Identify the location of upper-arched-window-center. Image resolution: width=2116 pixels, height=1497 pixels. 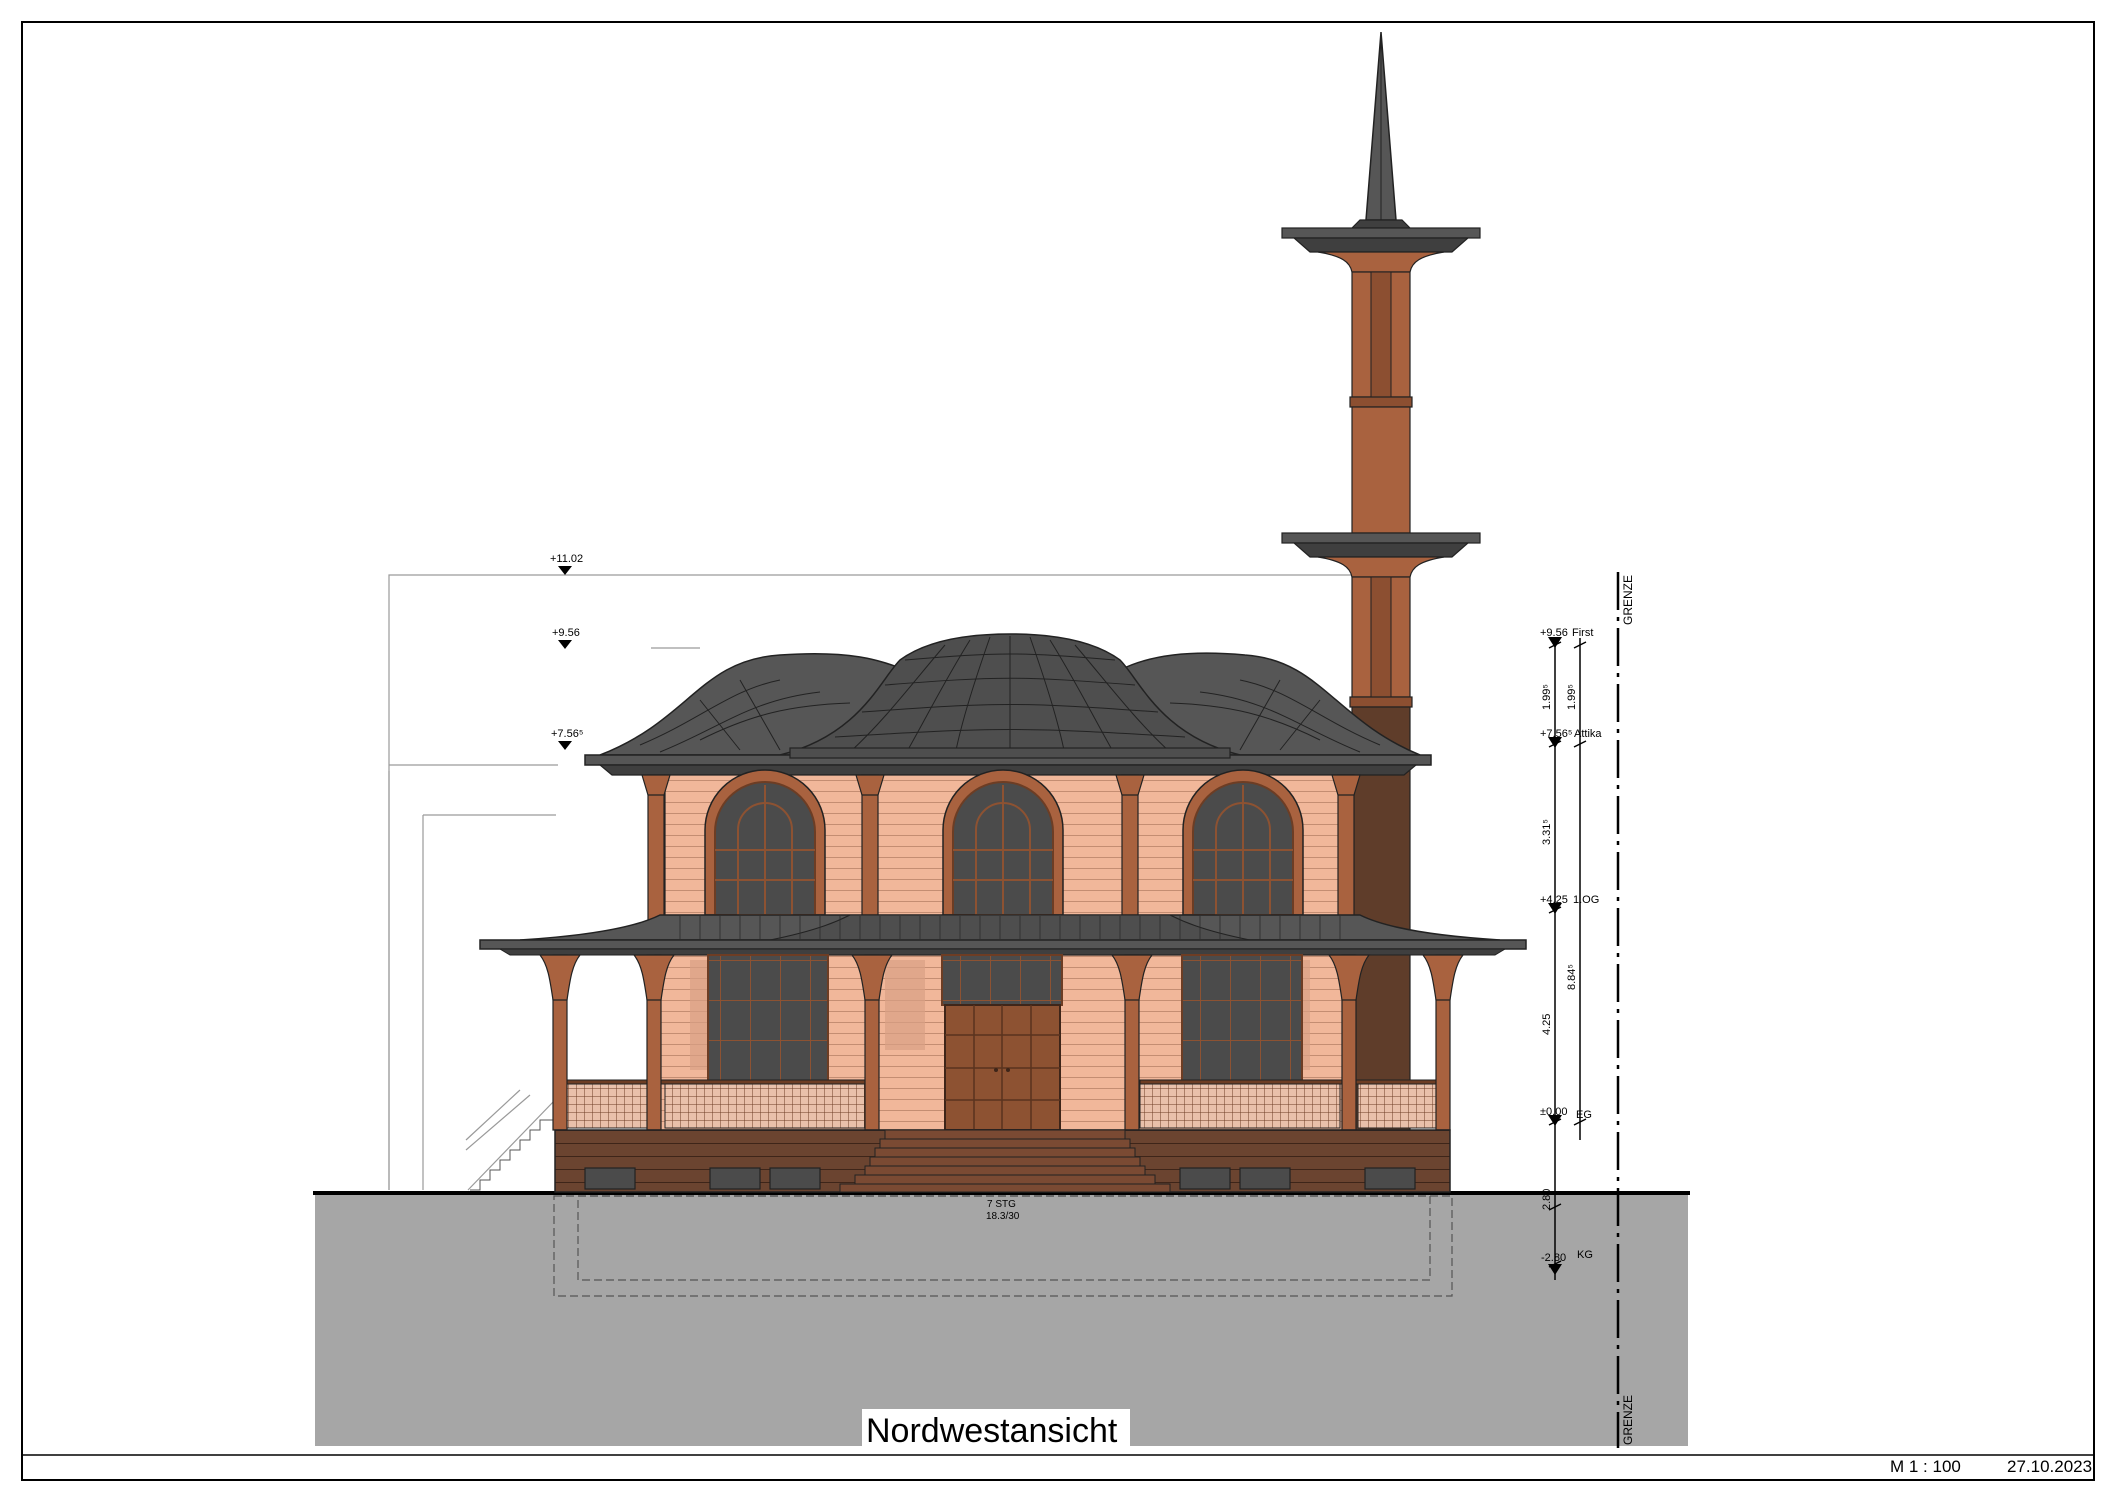
(1003, 842).